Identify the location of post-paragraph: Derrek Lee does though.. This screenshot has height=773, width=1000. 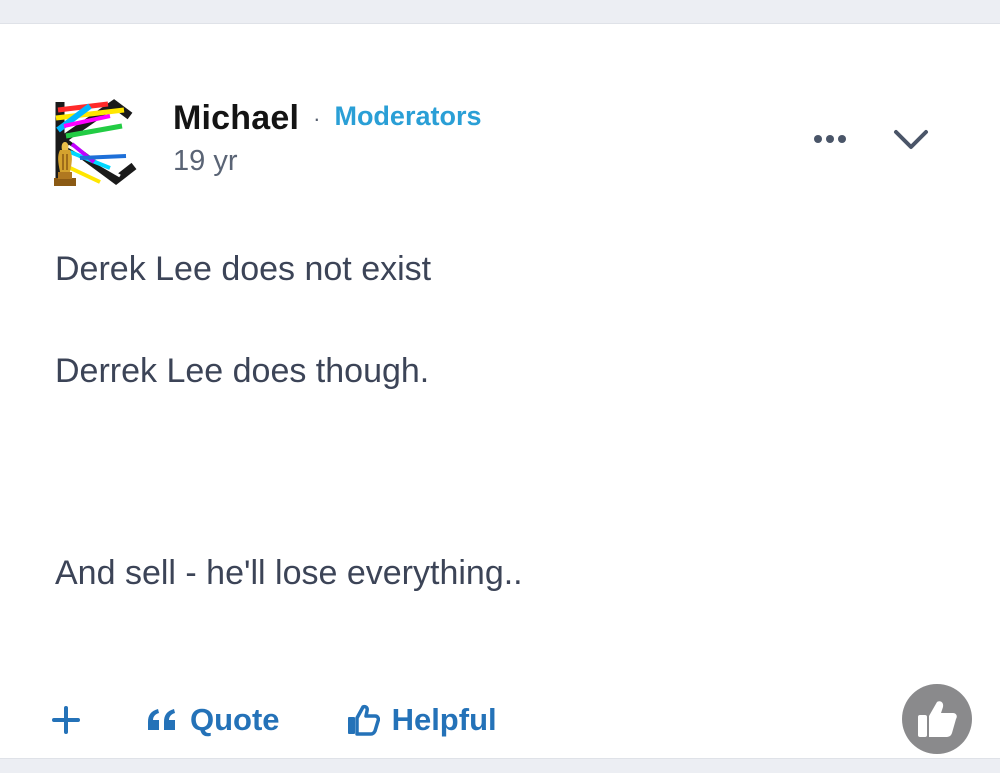
(242, 371).